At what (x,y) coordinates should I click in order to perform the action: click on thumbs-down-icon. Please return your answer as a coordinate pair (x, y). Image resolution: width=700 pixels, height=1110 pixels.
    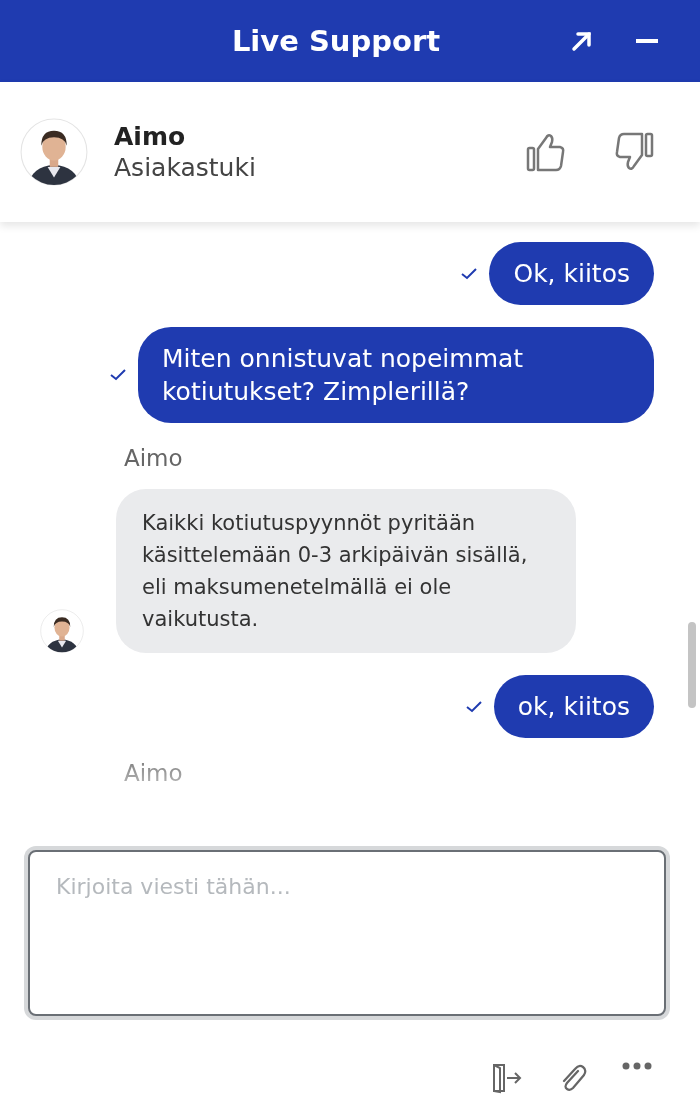
    Looking at the image, I should click on (634, 152).